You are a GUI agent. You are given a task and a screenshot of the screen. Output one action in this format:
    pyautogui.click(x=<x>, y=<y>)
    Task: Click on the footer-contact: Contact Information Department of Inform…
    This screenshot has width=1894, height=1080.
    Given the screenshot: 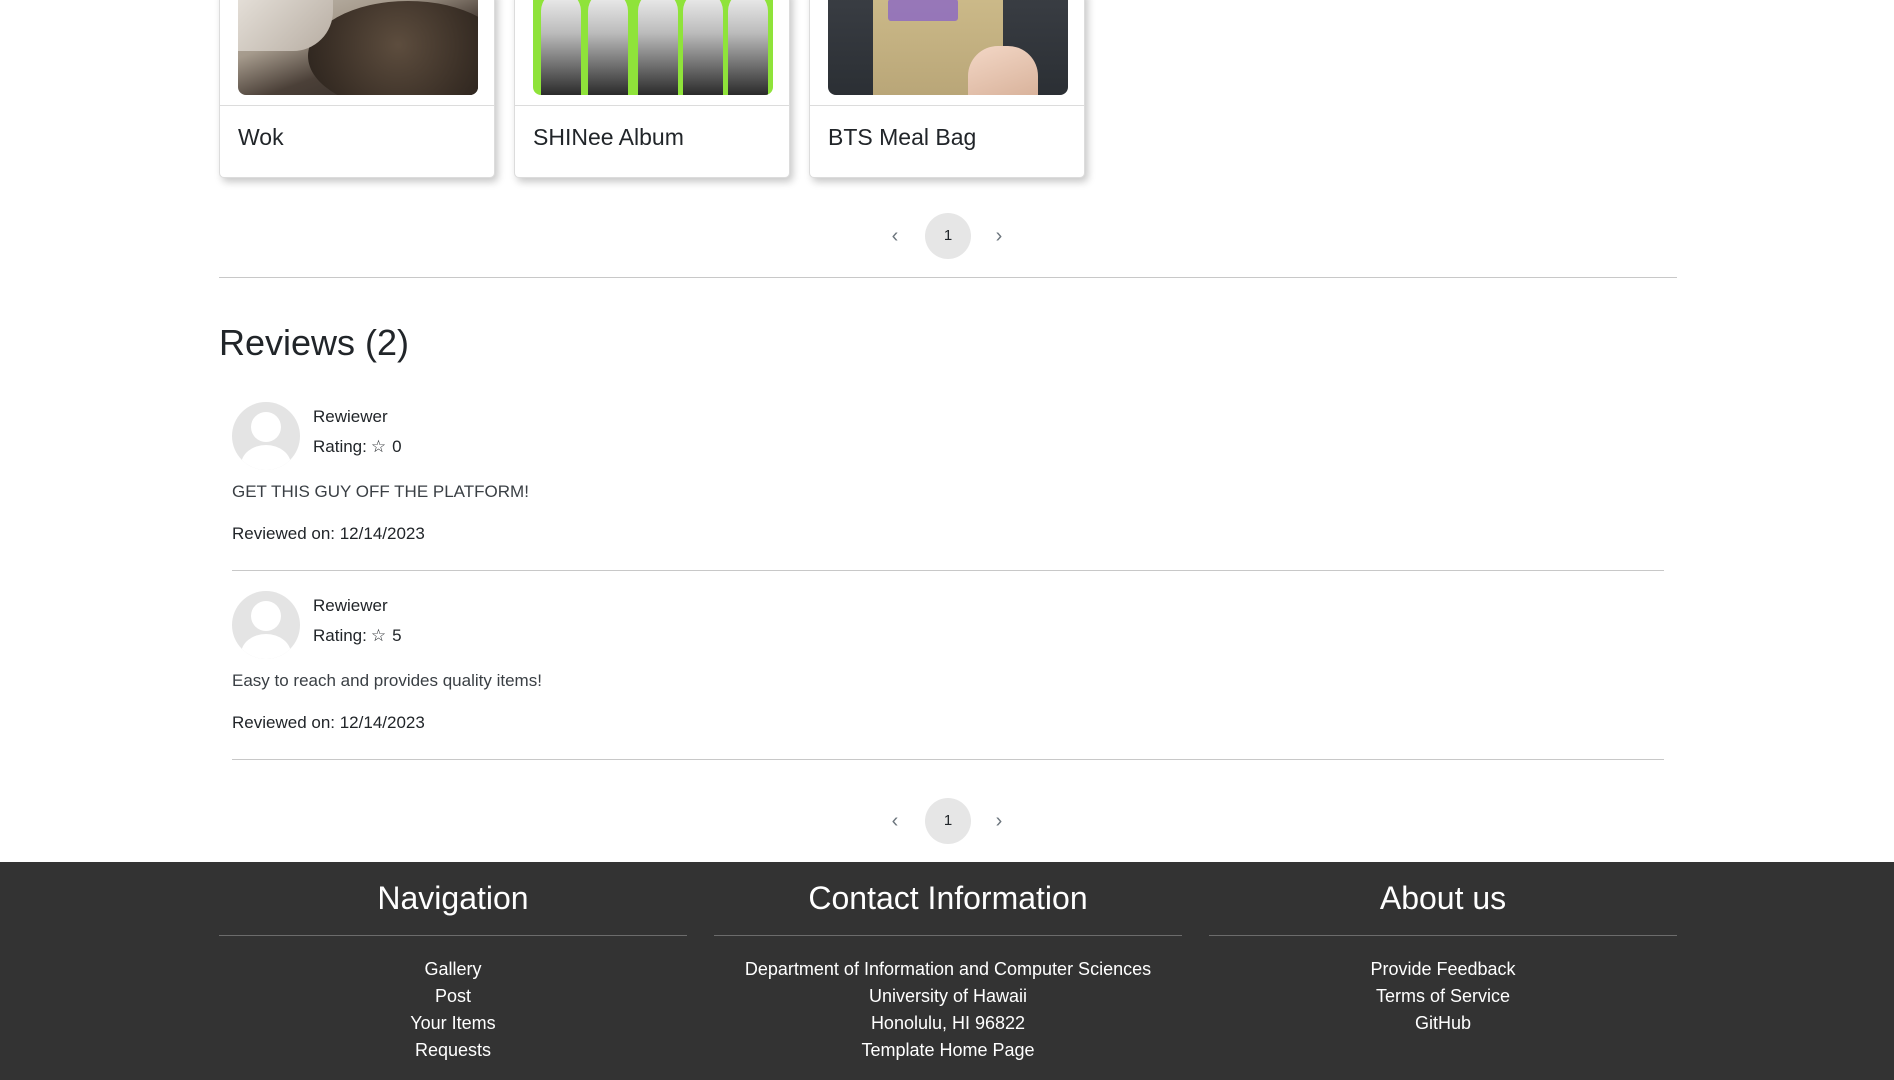 What is the action you would take?
    pyautogui.click(x=948, y=963)
    